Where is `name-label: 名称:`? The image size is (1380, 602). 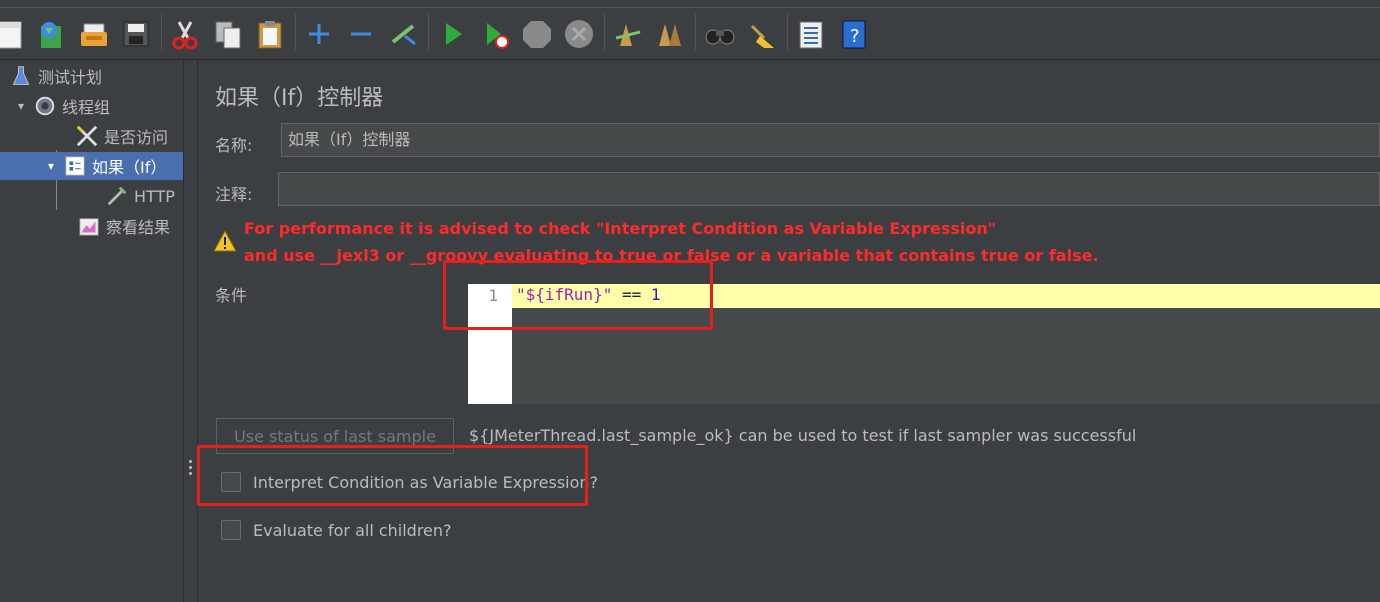
name-label: 名称: is located at coordinates (234, 145).